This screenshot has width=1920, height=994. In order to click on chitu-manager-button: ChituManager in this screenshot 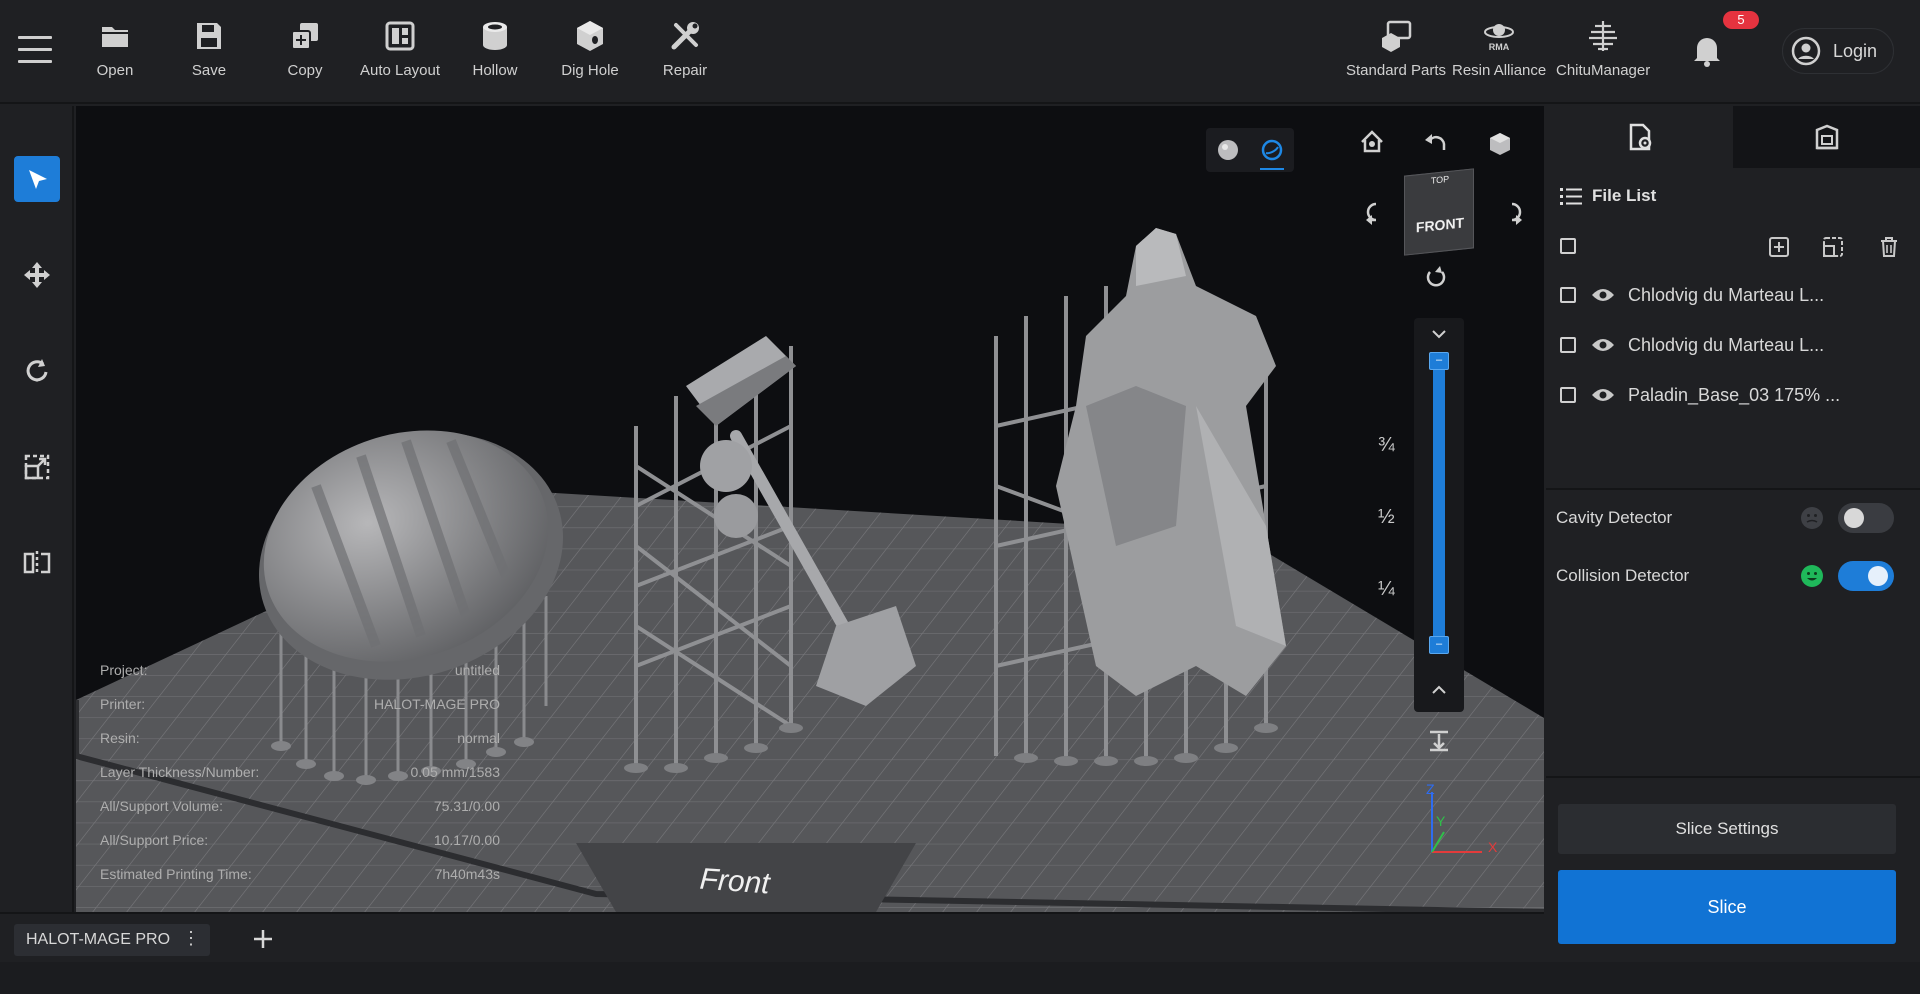, I will do `click(1603, 49)`.